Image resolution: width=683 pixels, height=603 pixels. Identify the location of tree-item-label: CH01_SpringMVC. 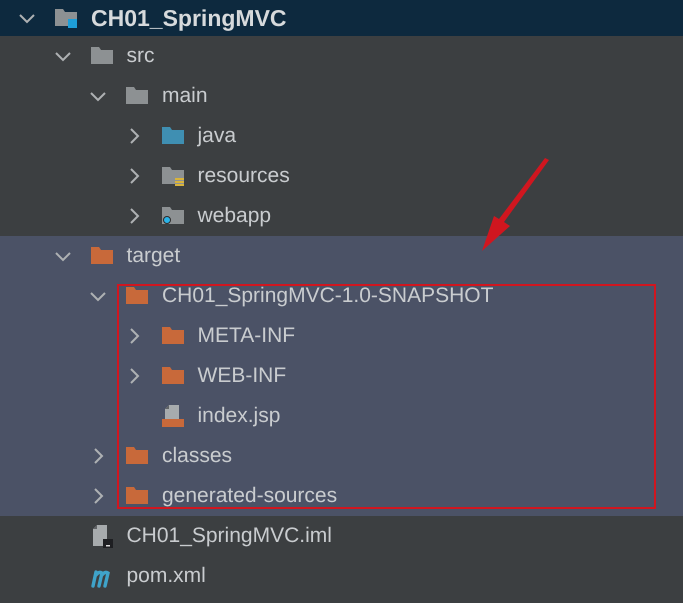
(189, 18).